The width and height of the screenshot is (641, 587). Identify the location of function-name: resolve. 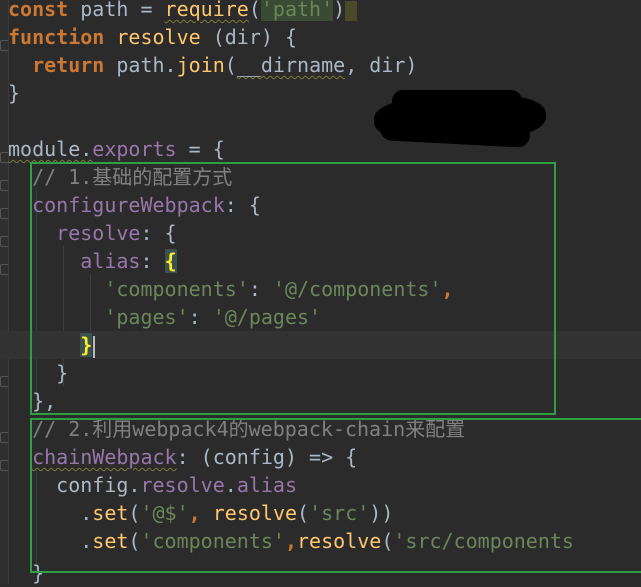
(158, 37).